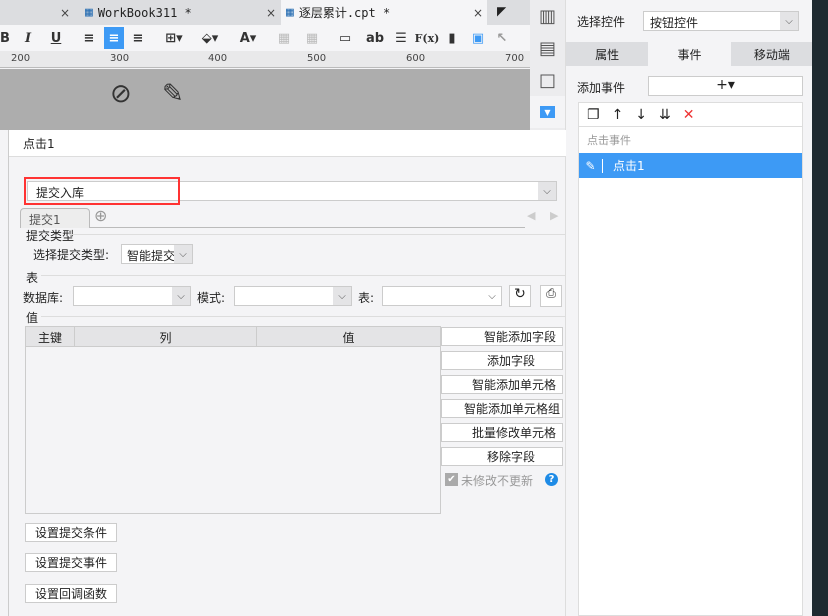 Image resolution: width=828 pixels, height=616 pixels. I want to click on pointer-icon: ↖, so click(502, 38).